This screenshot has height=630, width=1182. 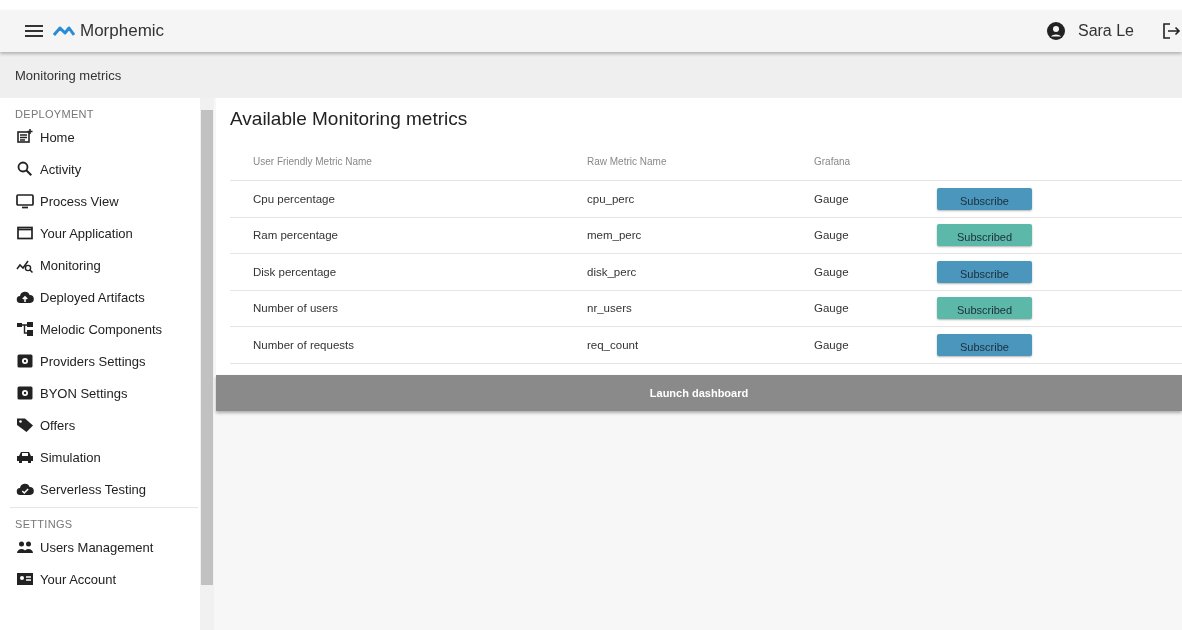 I want to click on metric-name: Number of users, so click(x=295, y=308).